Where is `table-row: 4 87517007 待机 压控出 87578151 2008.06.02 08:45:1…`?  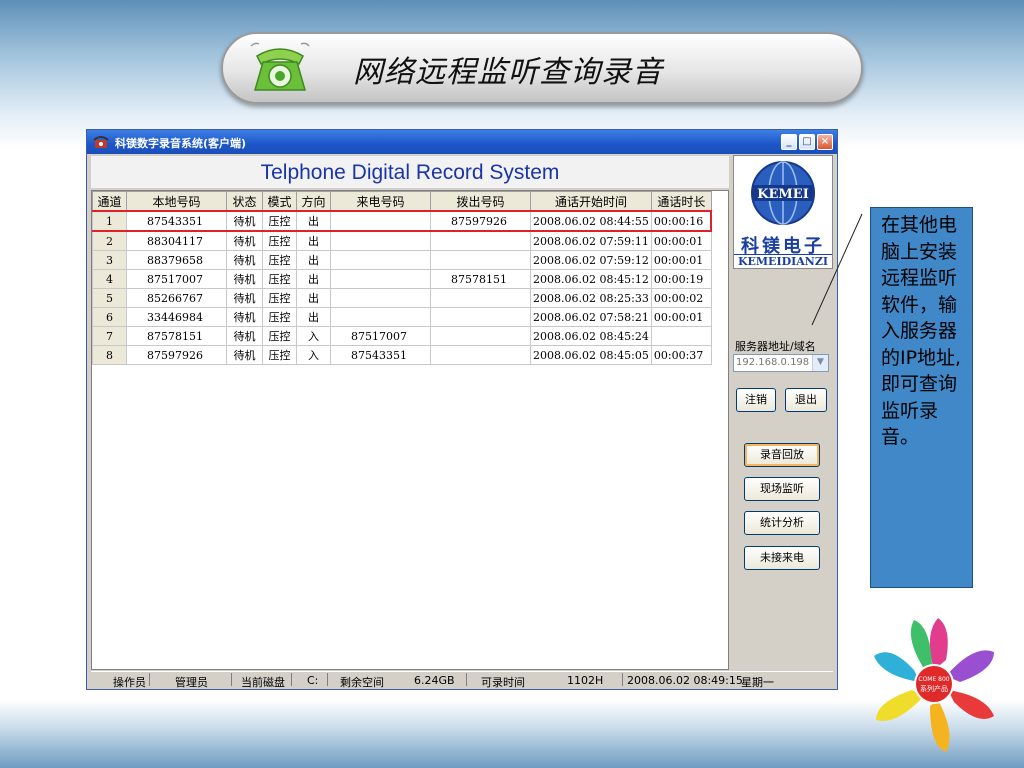 table-row: 4 87517007 待机 压控出 87578151 2008.06.02 08:45:1… is located at coordinates (402, 279).